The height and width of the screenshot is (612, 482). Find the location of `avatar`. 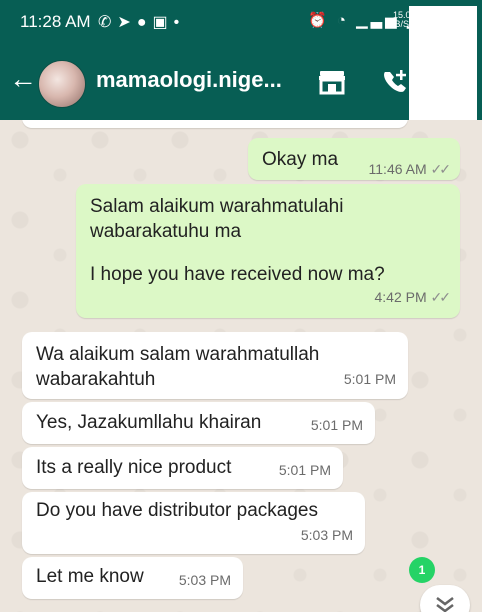

avatar is located at coordinates (62, 84).